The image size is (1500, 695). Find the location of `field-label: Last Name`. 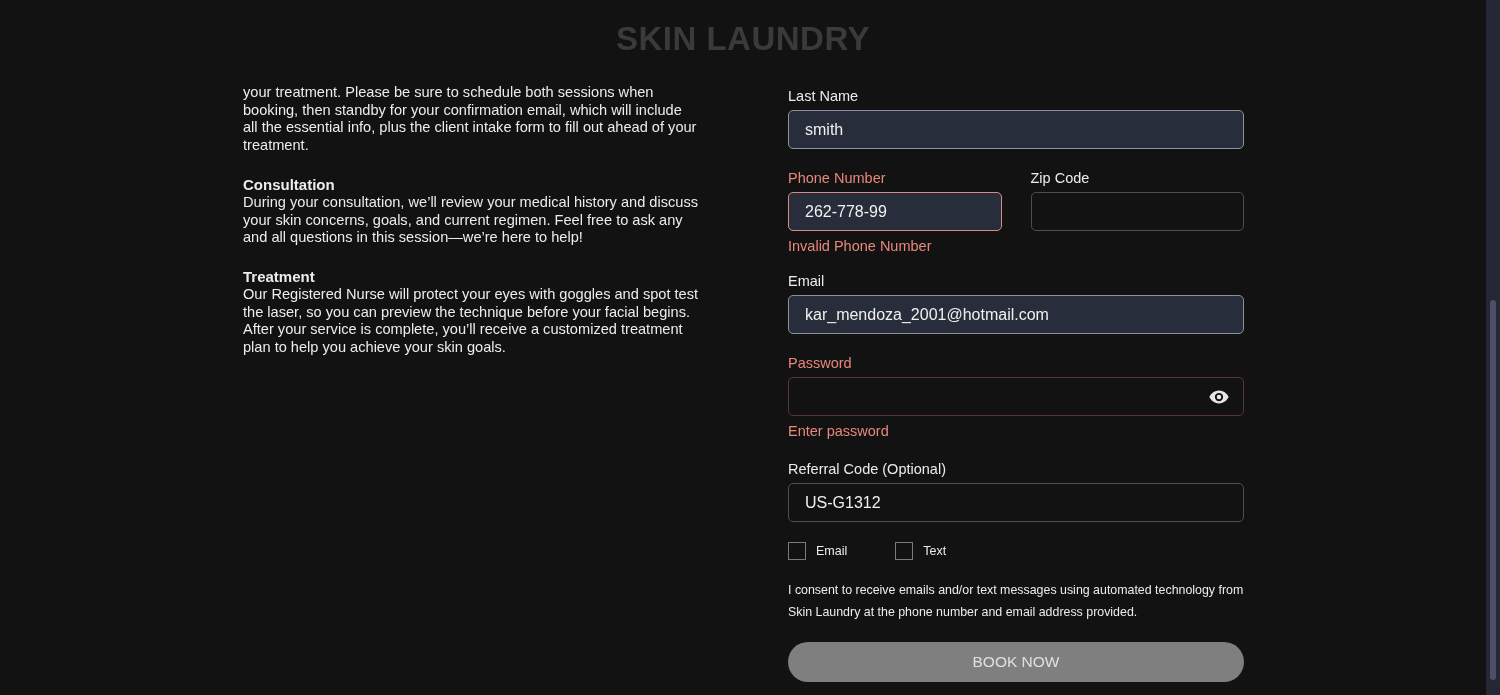

field-label: Last Name is located at coordinates (823, 96).